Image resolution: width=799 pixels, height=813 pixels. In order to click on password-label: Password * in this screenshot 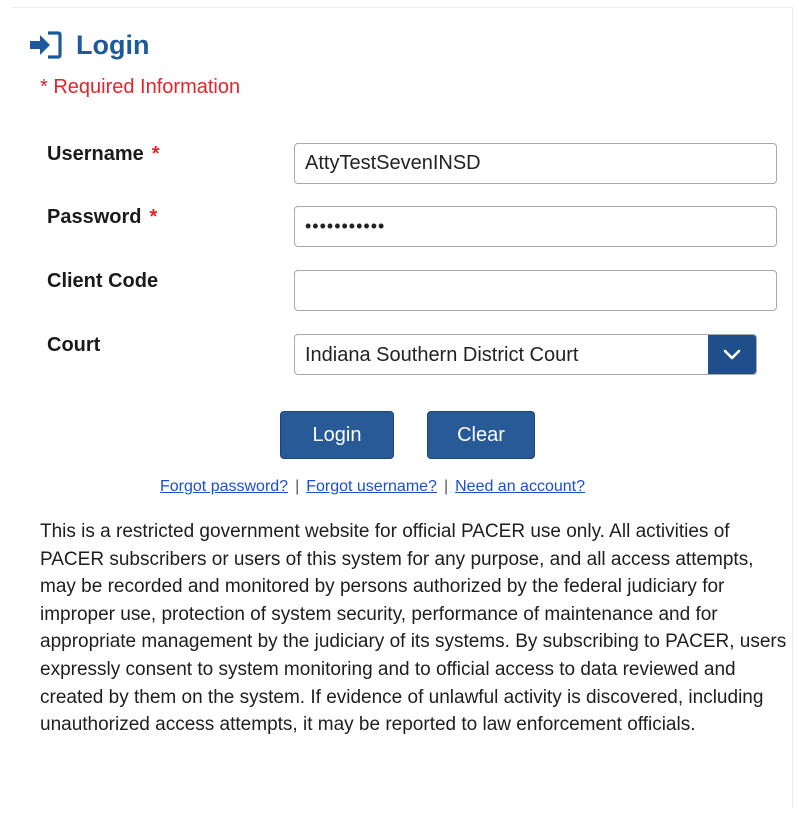, I will do `click(102, 217)`.